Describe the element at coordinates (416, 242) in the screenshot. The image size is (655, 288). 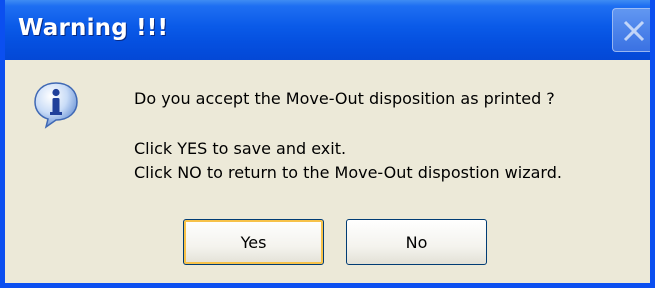
I see `no-button: No` at that location.